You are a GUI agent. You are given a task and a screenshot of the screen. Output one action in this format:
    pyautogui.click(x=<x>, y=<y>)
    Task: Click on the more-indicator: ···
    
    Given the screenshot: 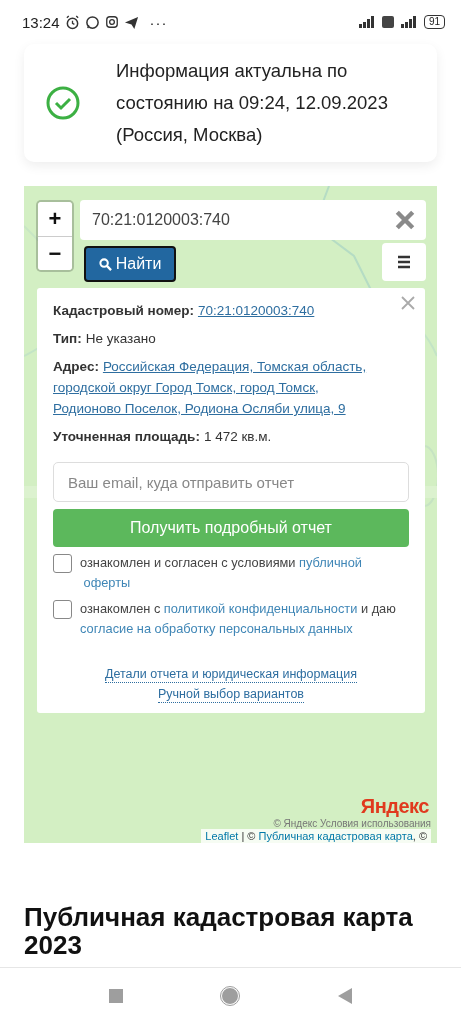 What is the action you would take?
    pyautogui.click(x=158, y=22)
    